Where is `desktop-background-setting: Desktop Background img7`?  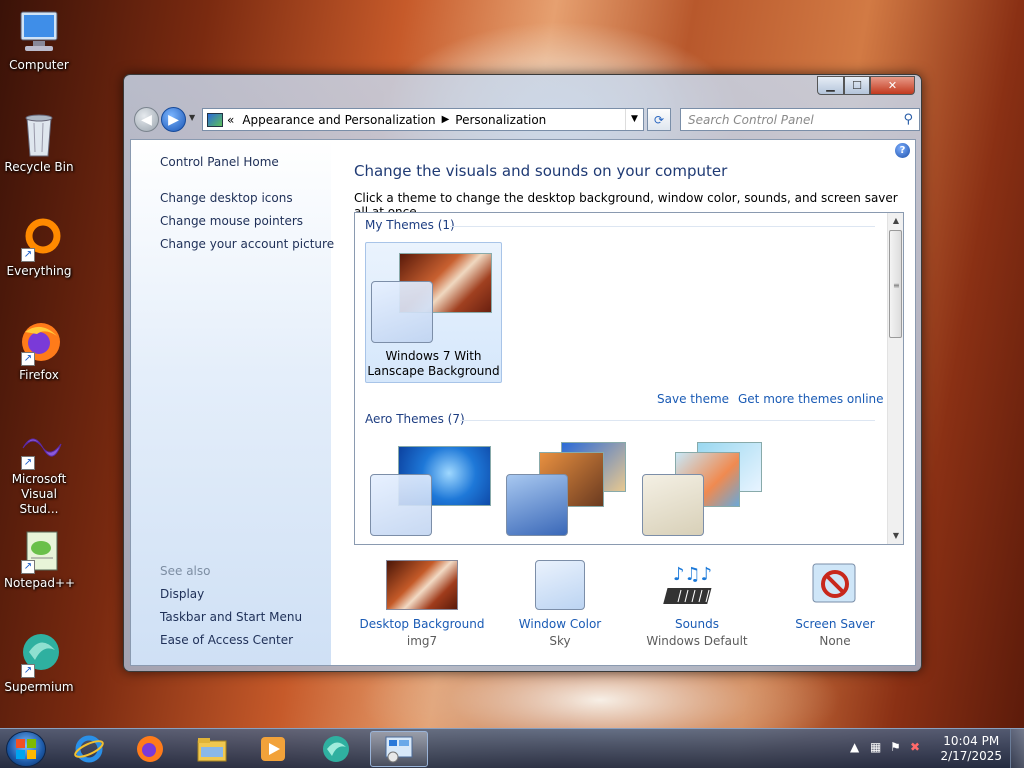
desktop-background-setting: Desktop Background img7 is located at coordinates (422, 605).